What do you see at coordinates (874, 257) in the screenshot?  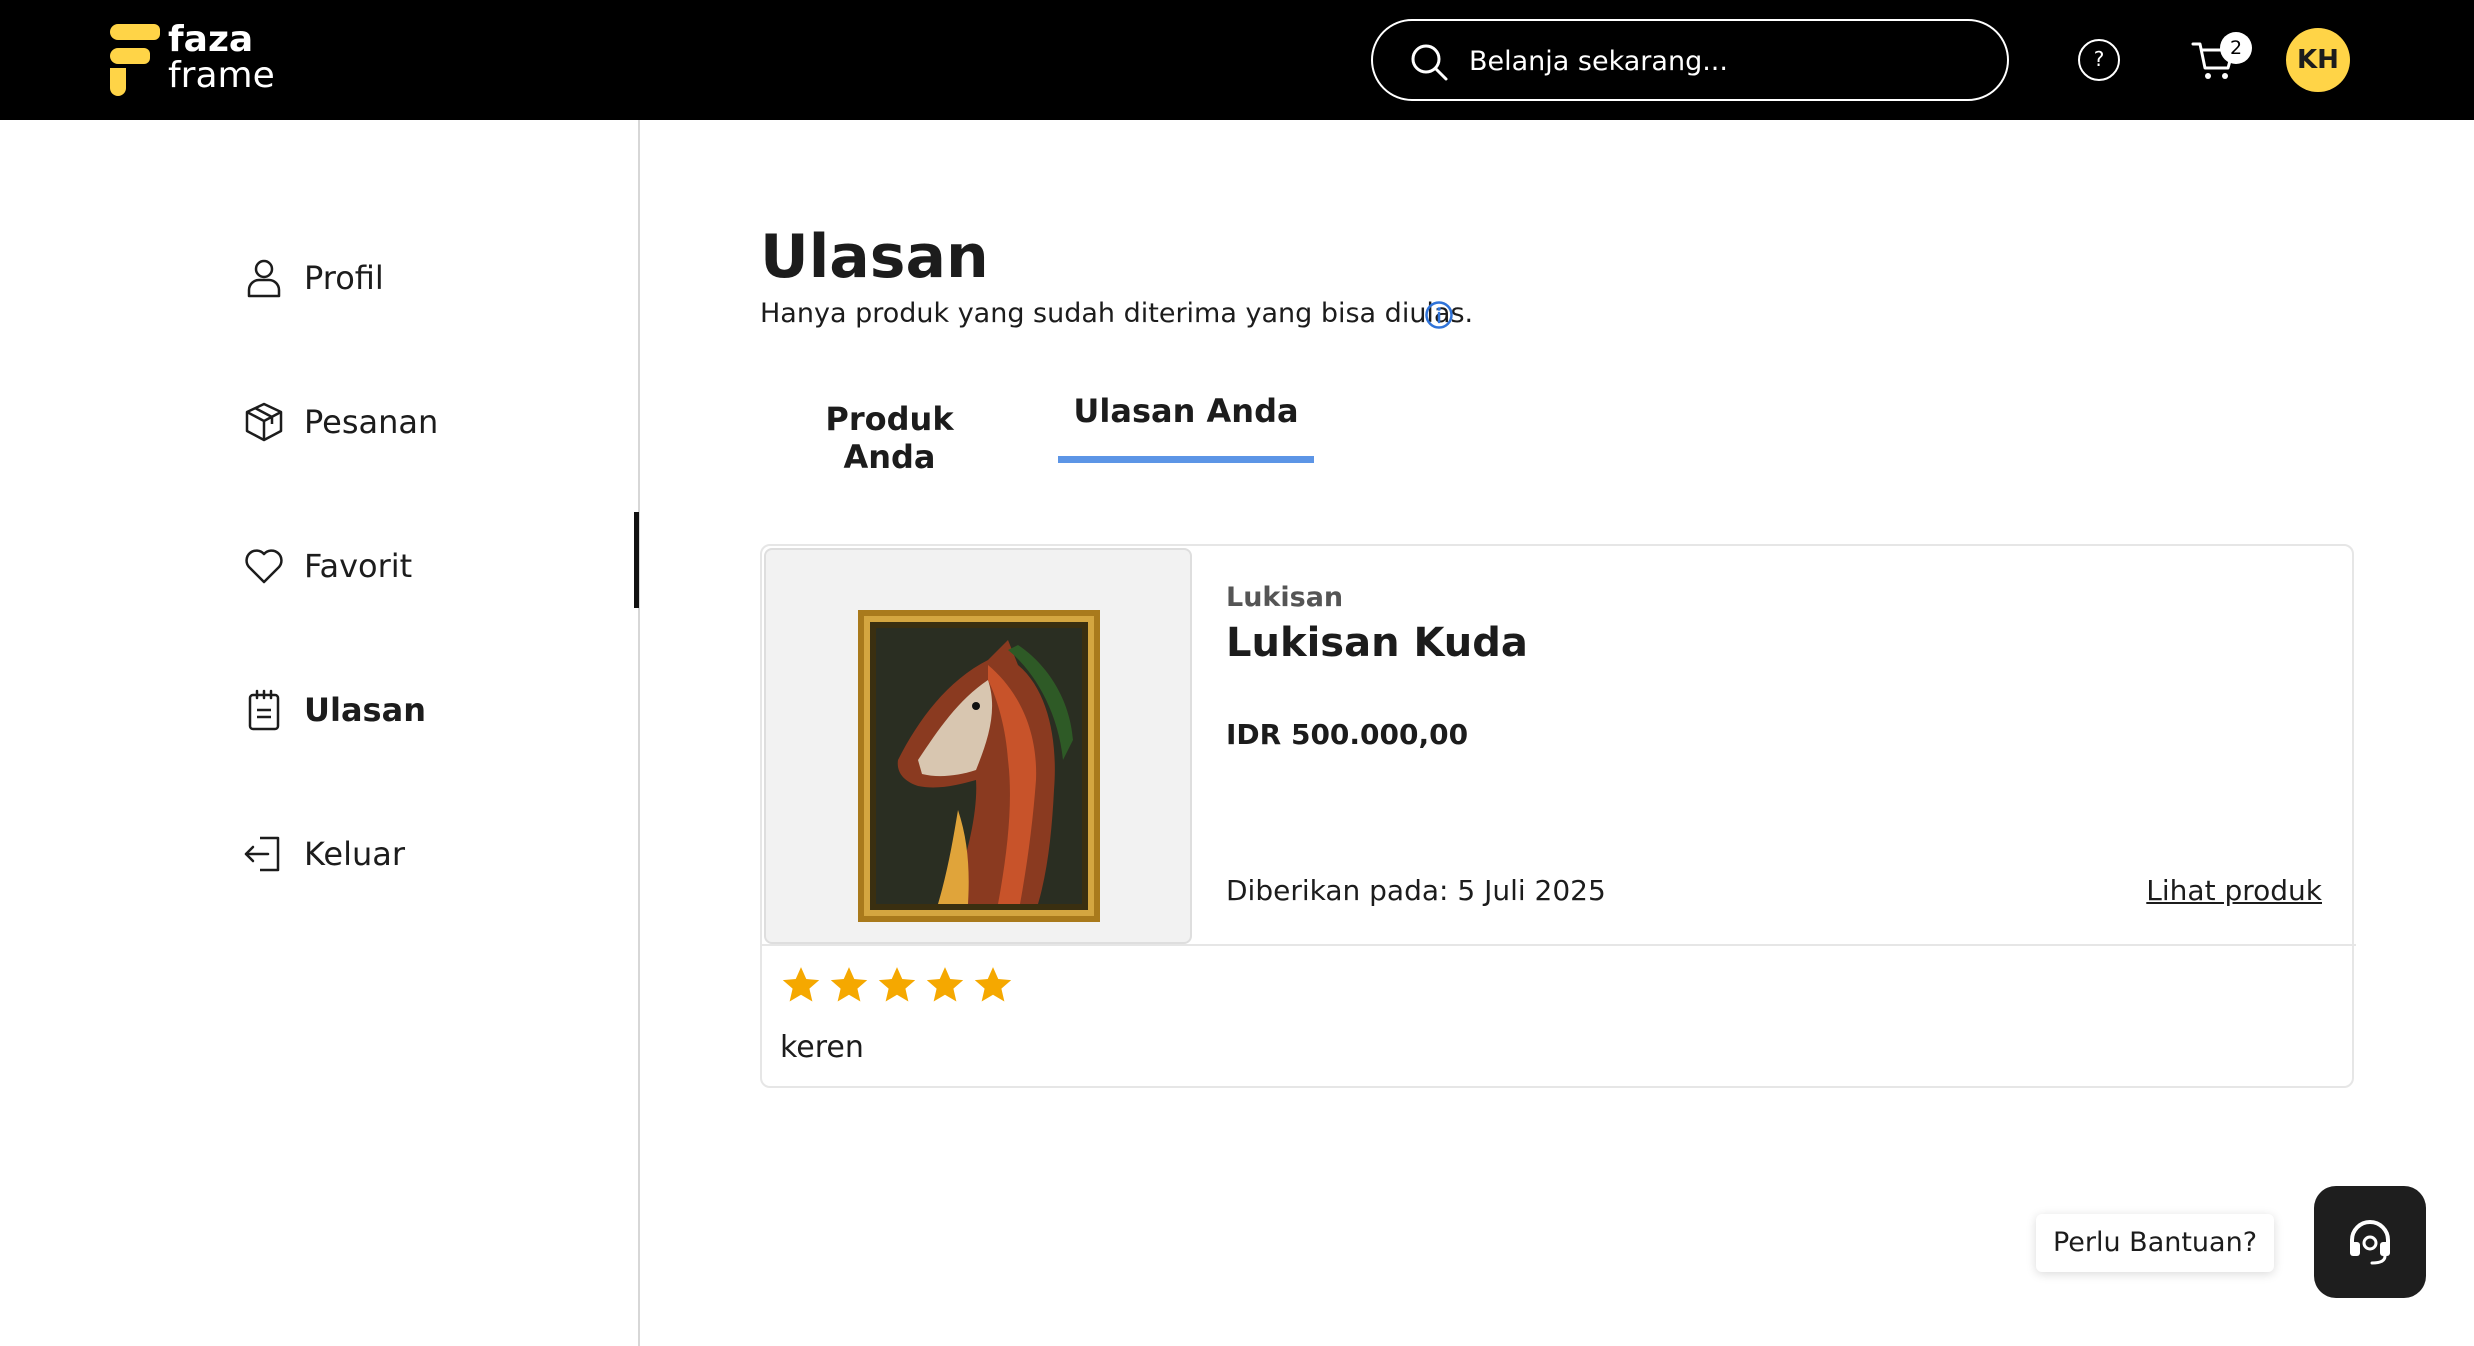 I see `page-title: Ulasan` at bounding box center [874, 257].